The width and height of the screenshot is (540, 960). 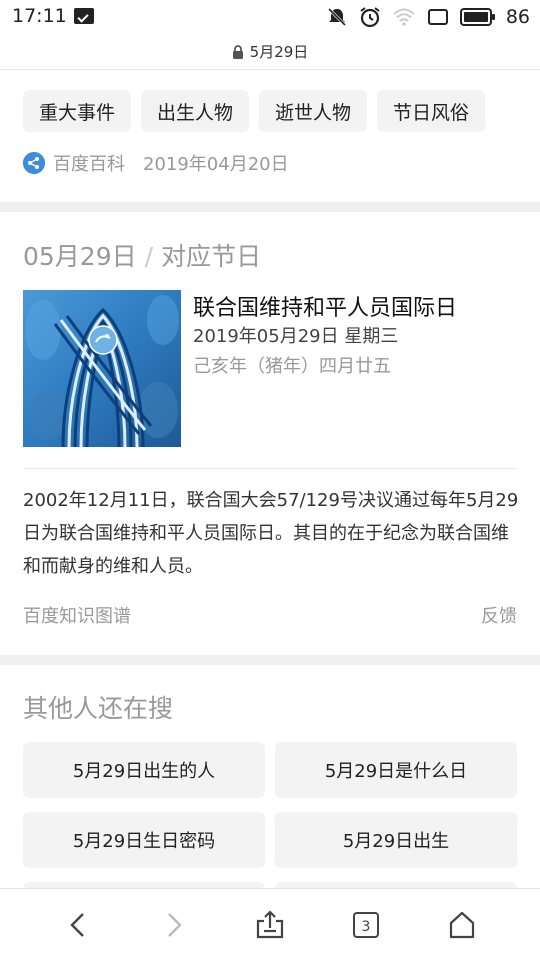 I want to click on status-icons: 86, so click(x=428, y=17).